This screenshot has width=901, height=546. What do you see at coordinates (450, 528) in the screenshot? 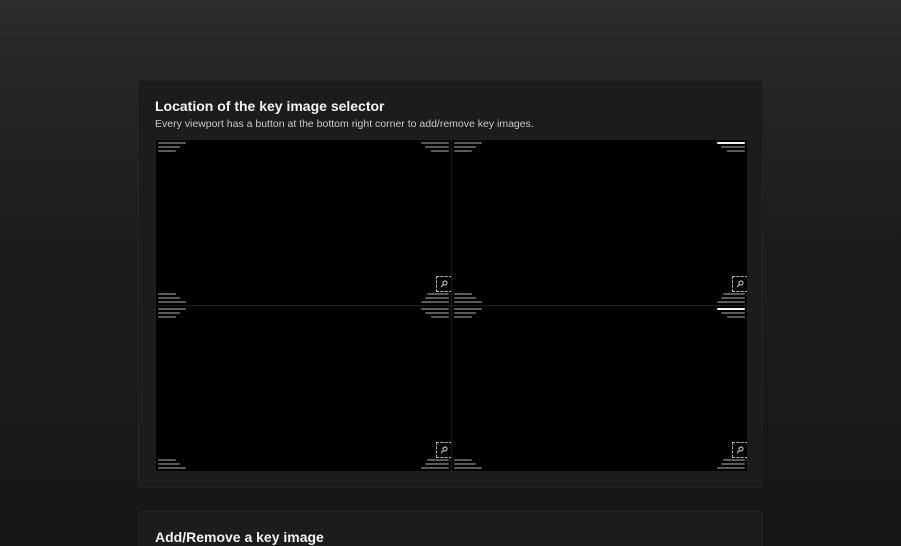
I see `add-remove-key-image-card: Add/Remove a key image` at bounding box center [450, 528].